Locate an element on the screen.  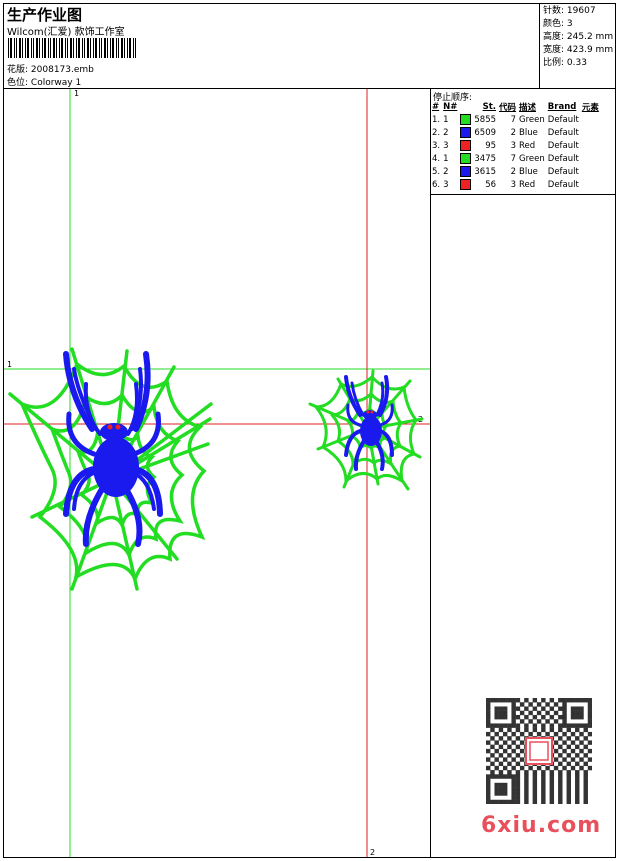
table-row: 5. 2 3615 2 Blue Default is located at coordinates (517, 171).